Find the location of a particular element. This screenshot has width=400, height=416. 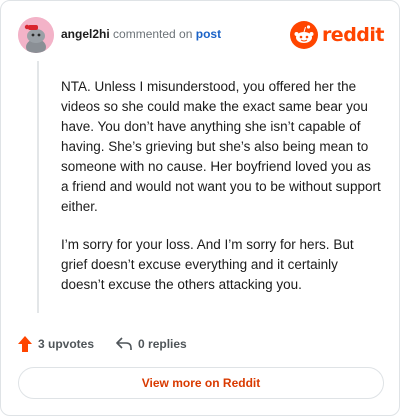

upvote-button: 3 upvotes is located at coordinates (56, 344).